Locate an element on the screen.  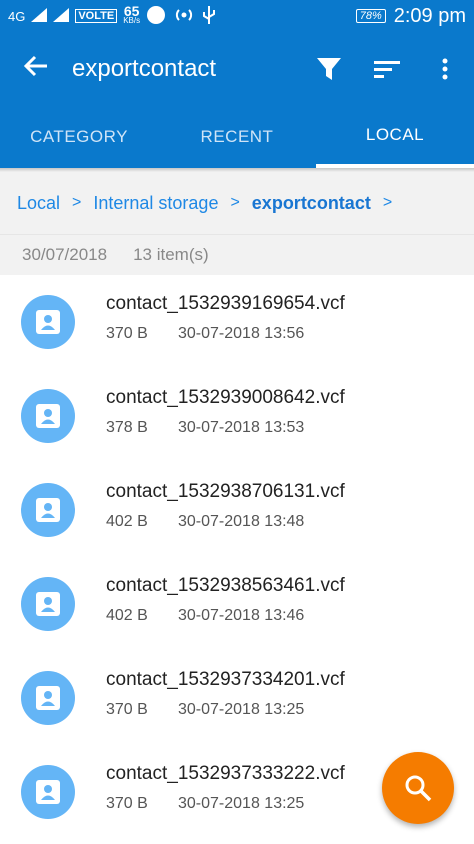
search-icon is located at coordinates (418, 788).